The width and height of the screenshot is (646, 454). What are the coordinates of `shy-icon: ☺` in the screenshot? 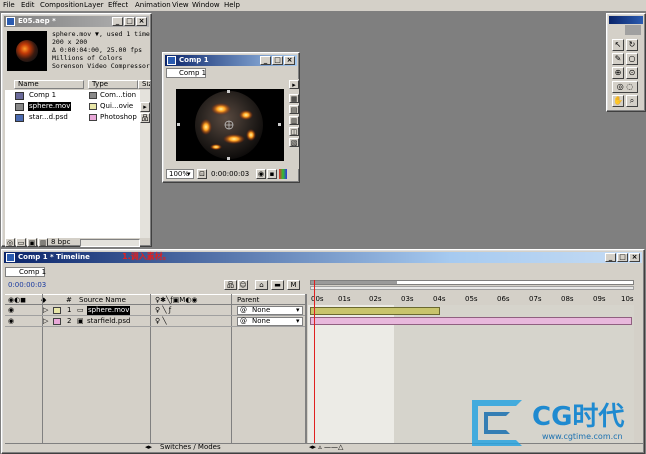 It's located at (243, 285).